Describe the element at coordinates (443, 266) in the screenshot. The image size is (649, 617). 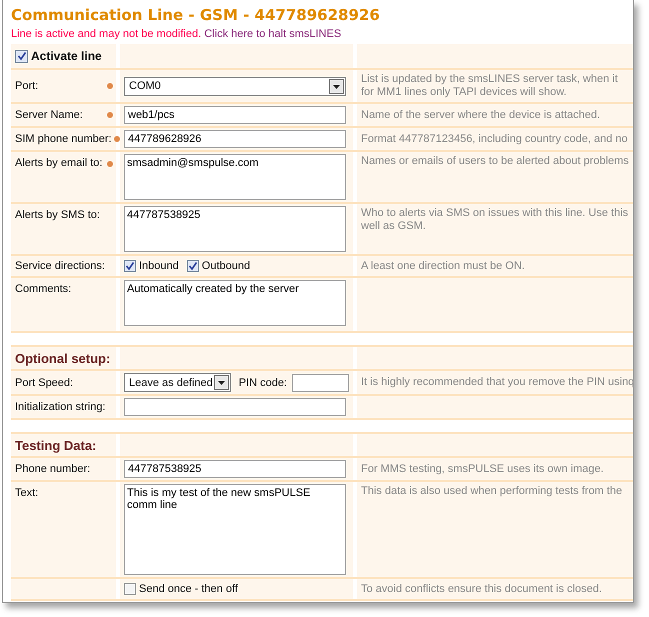
I see `help-text: A least one direction must be ON.` at that location.